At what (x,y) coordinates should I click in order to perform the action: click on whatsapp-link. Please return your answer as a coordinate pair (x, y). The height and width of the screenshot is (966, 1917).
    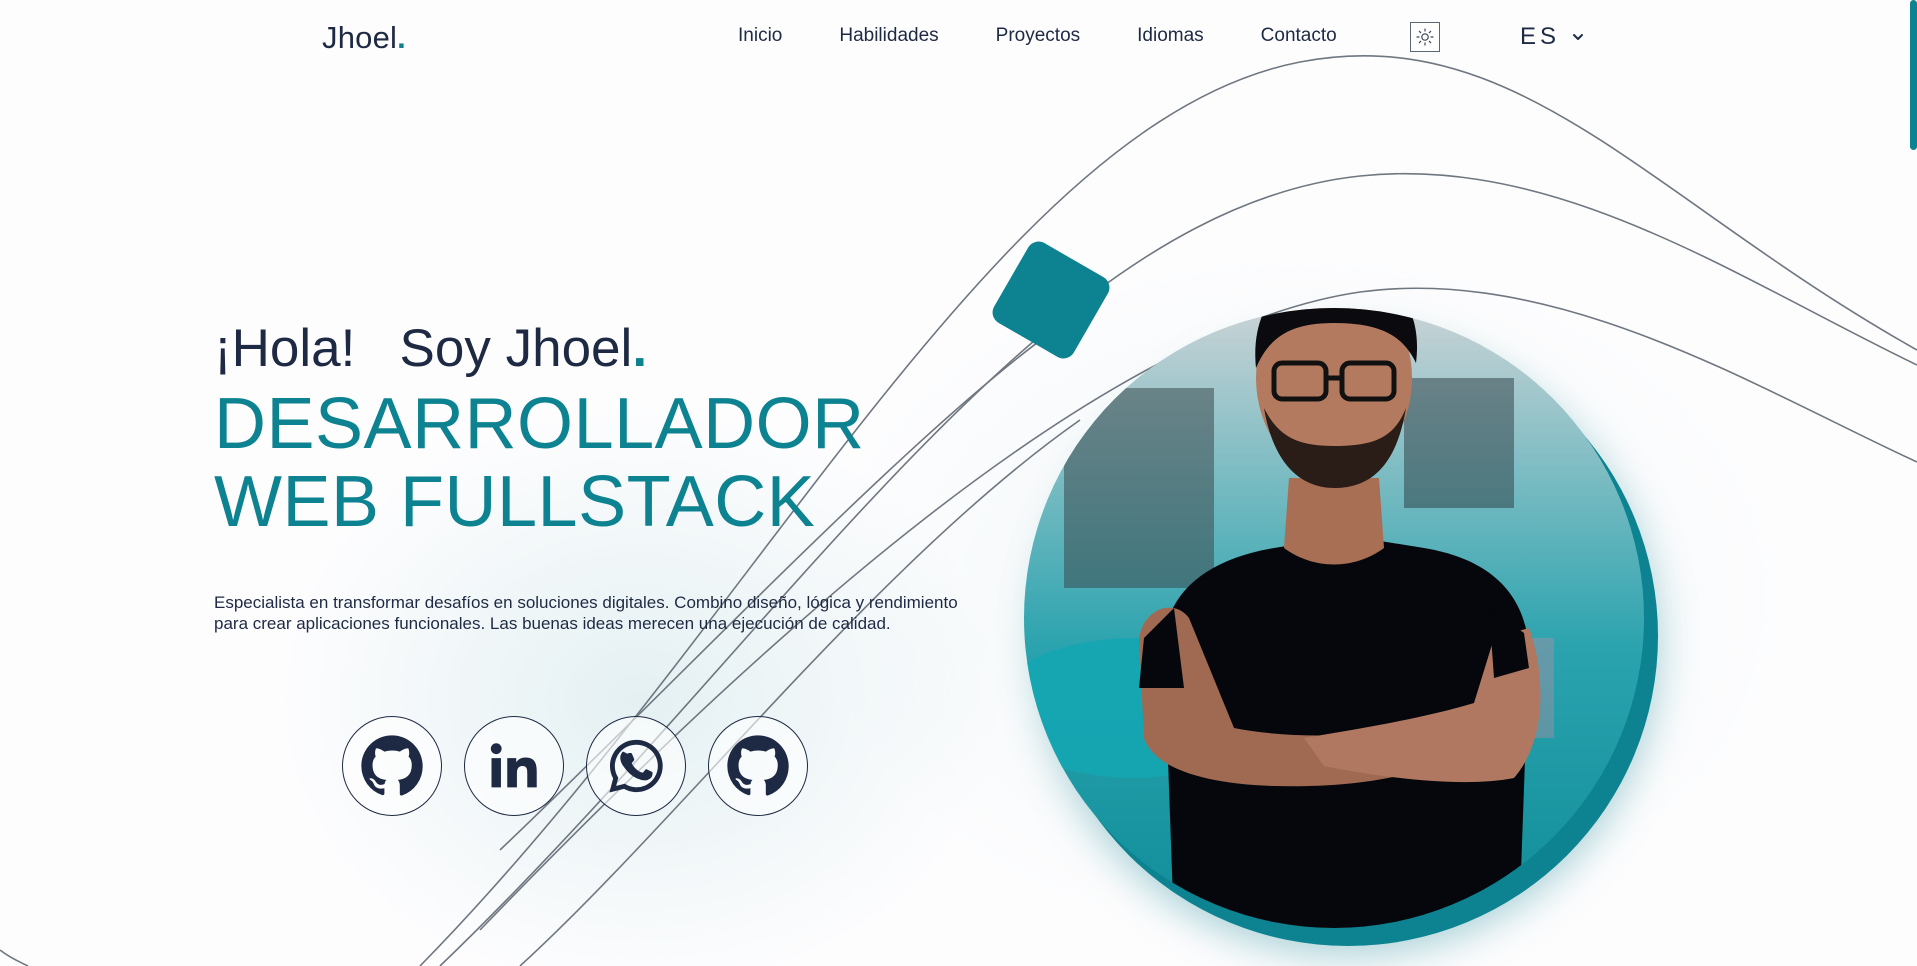
    Looking at the image, I should click on (636, 766).